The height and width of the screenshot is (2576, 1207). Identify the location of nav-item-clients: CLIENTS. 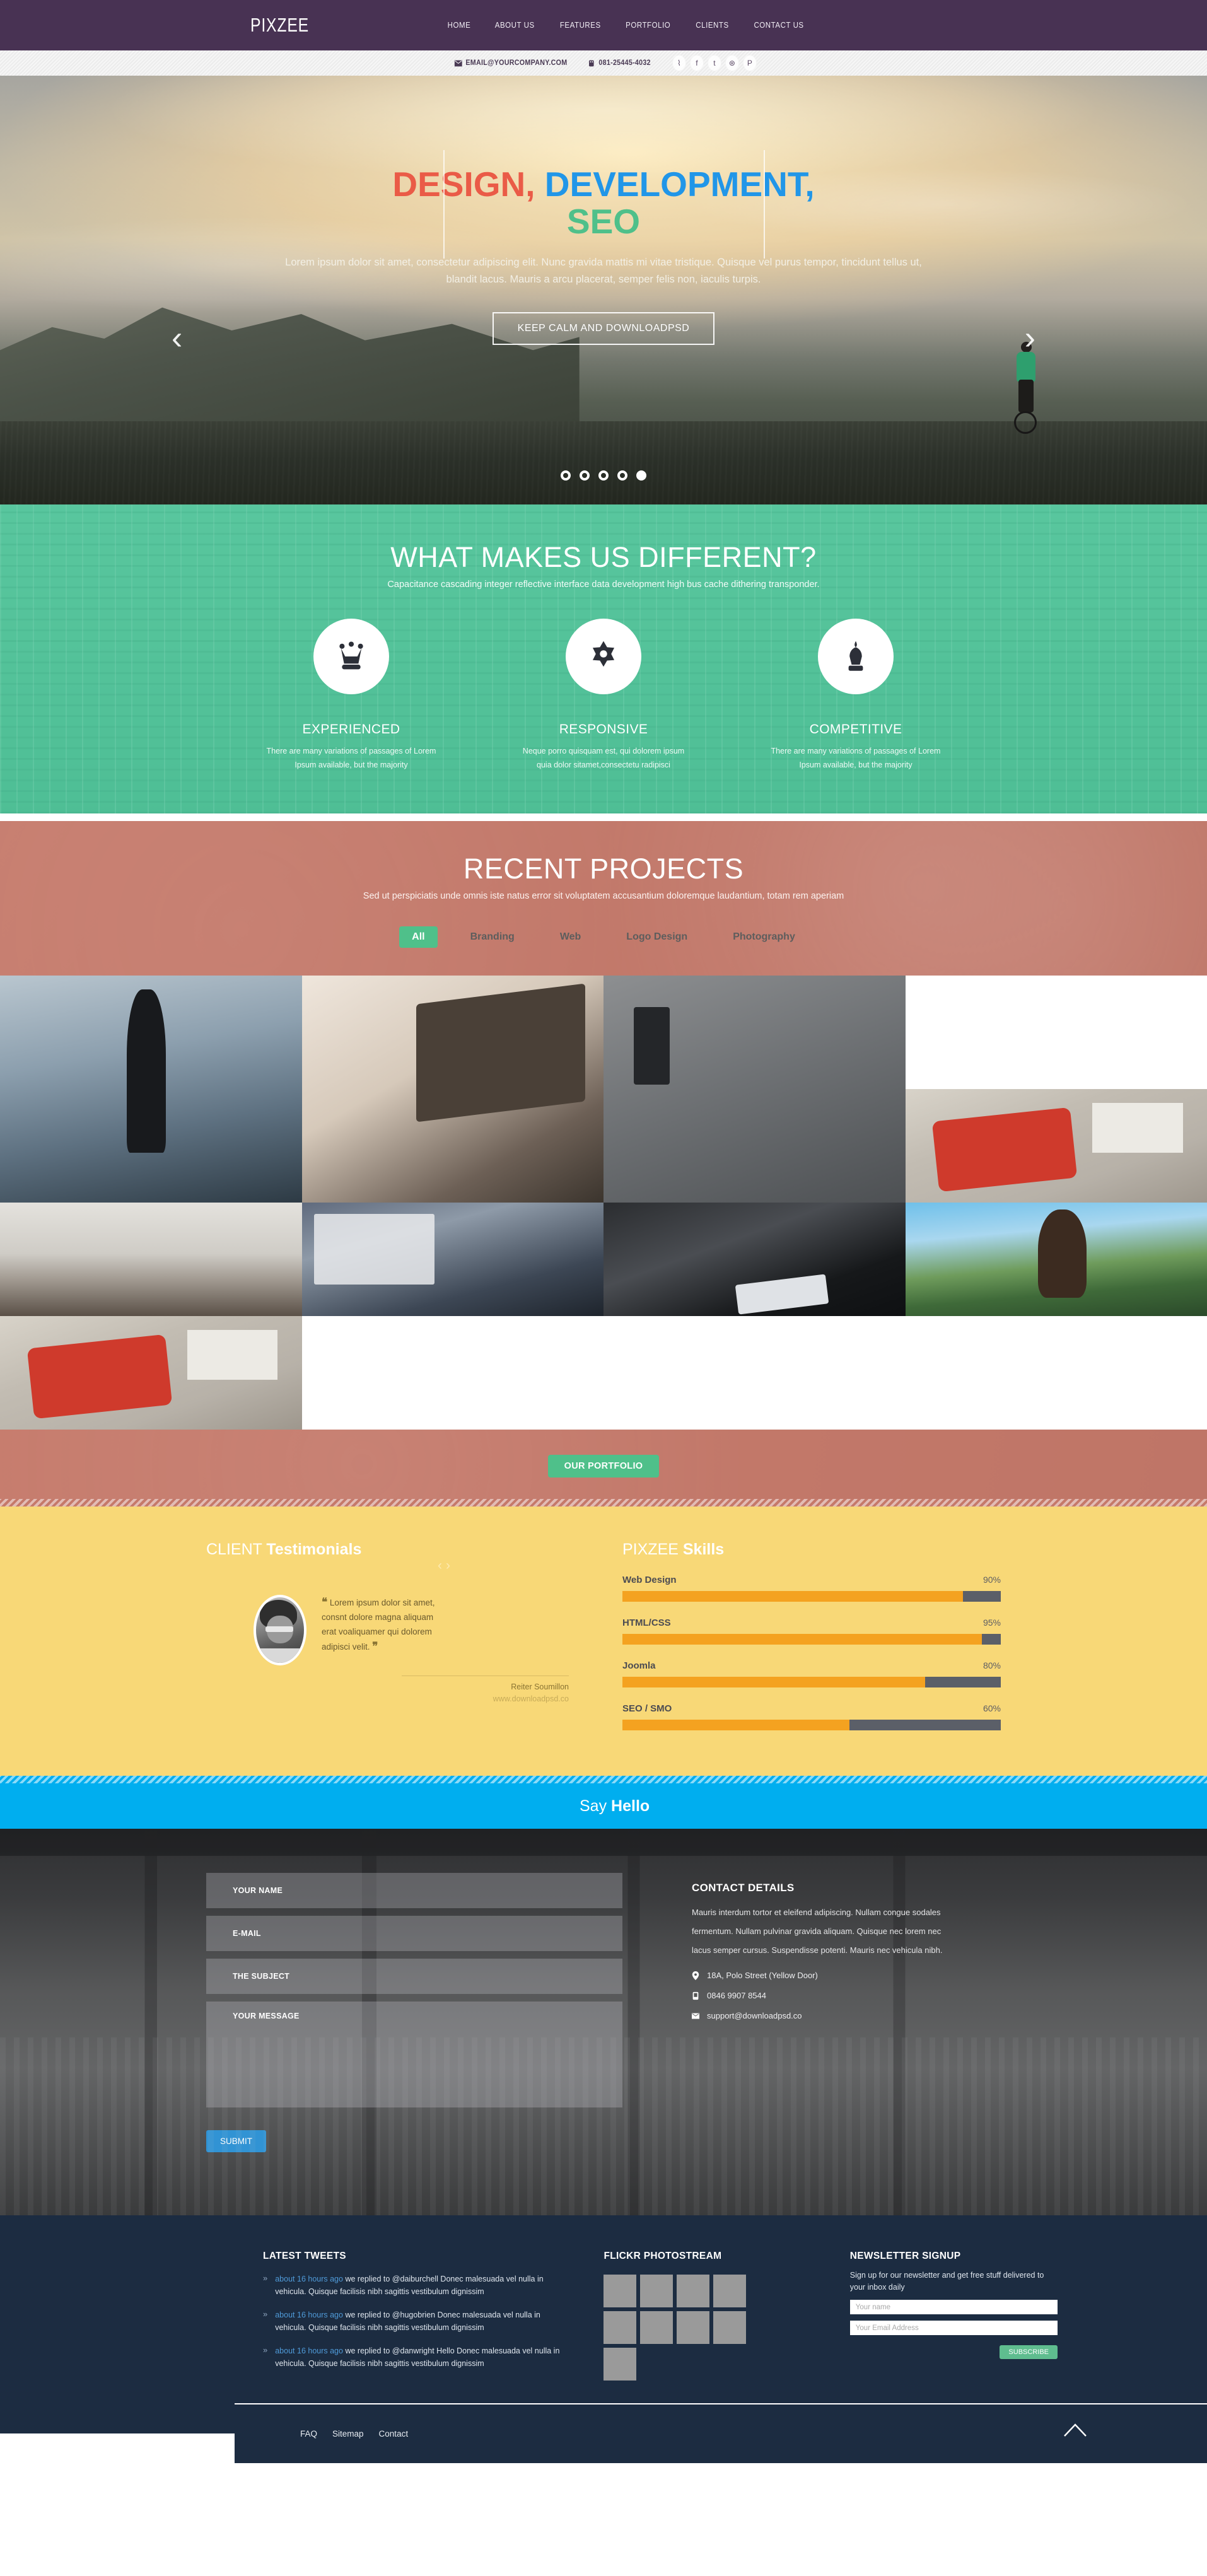
(712, 25).